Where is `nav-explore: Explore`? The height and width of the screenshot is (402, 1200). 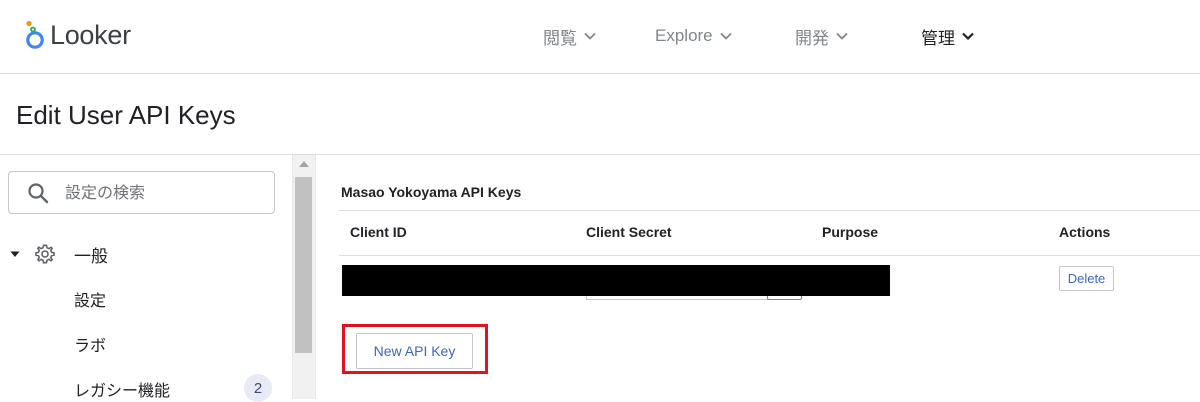
nav-explore: Explore is located at coordinates (693, 36).